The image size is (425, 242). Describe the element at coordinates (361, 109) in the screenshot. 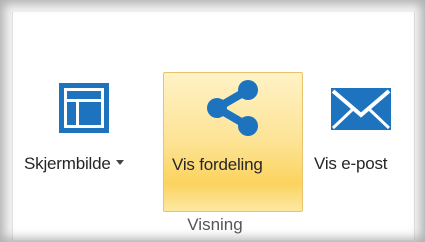

I see `envelope-icon` at that location.